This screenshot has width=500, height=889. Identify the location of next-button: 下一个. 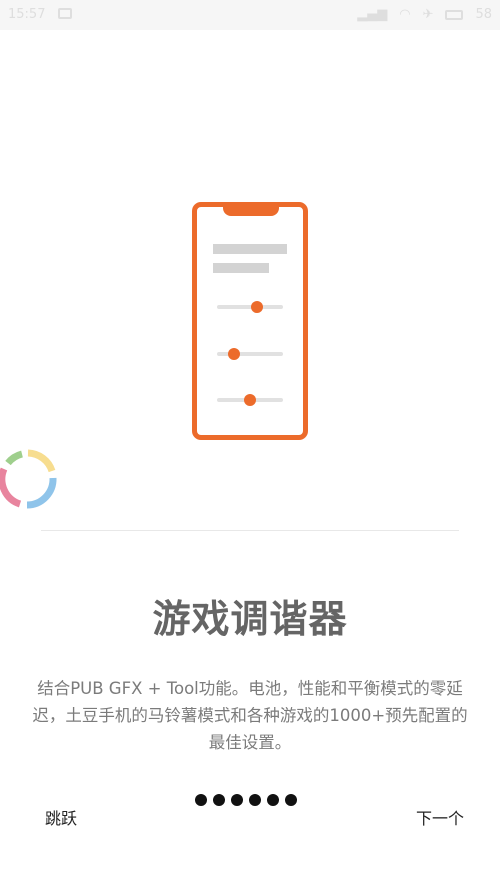
(440, 817).